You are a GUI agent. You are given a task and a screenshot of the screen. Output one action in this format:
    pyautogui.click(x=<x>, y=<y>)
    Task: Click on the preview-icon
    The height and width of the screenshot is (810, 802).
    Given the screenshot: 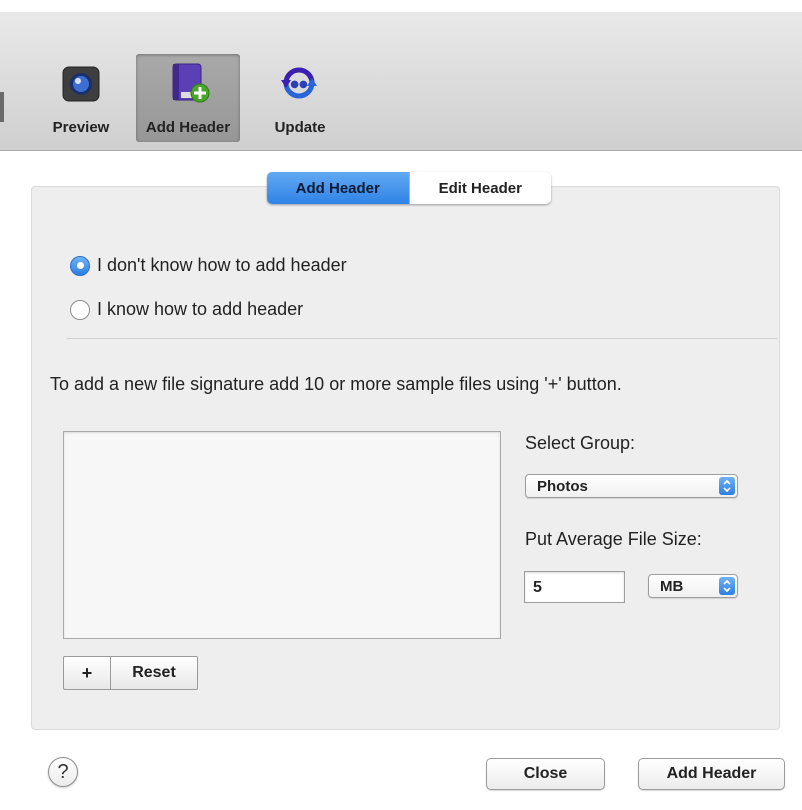 What is the action you would take?
    pyautogui.click(x=81, y=86)
    